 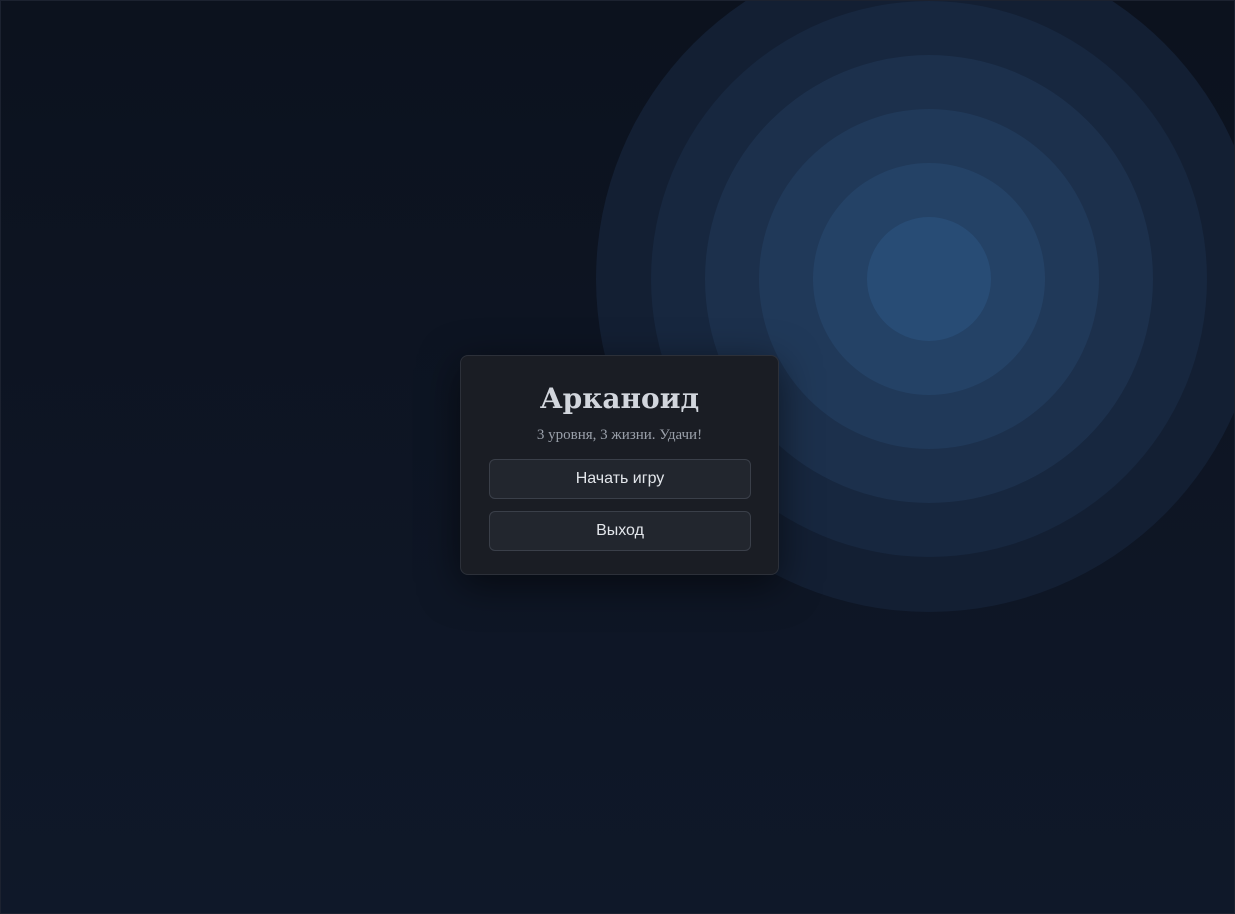 What do you see at coordinates (620, 531) in the screenshot?
I see `exit-button: Выход` at bounding box center [620, 531].